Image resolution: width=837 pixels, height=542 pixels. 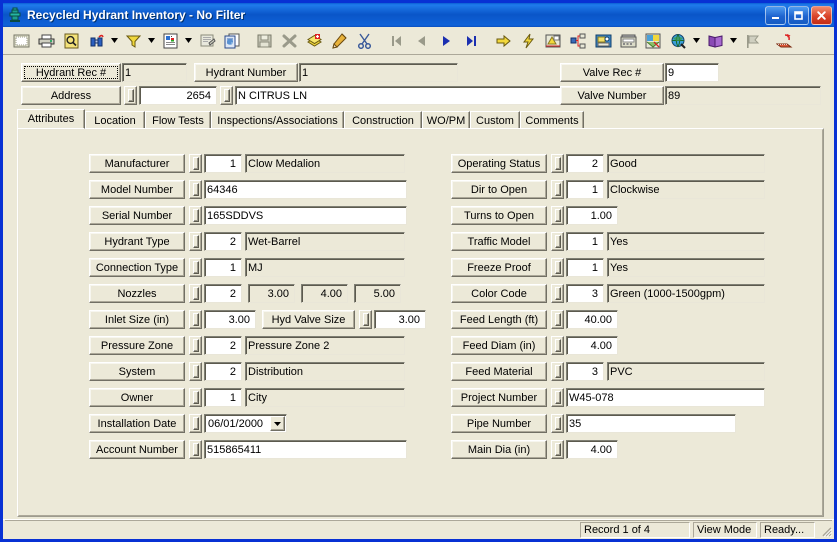 I want to click on workorder-icon, so click(x=603, y=40).